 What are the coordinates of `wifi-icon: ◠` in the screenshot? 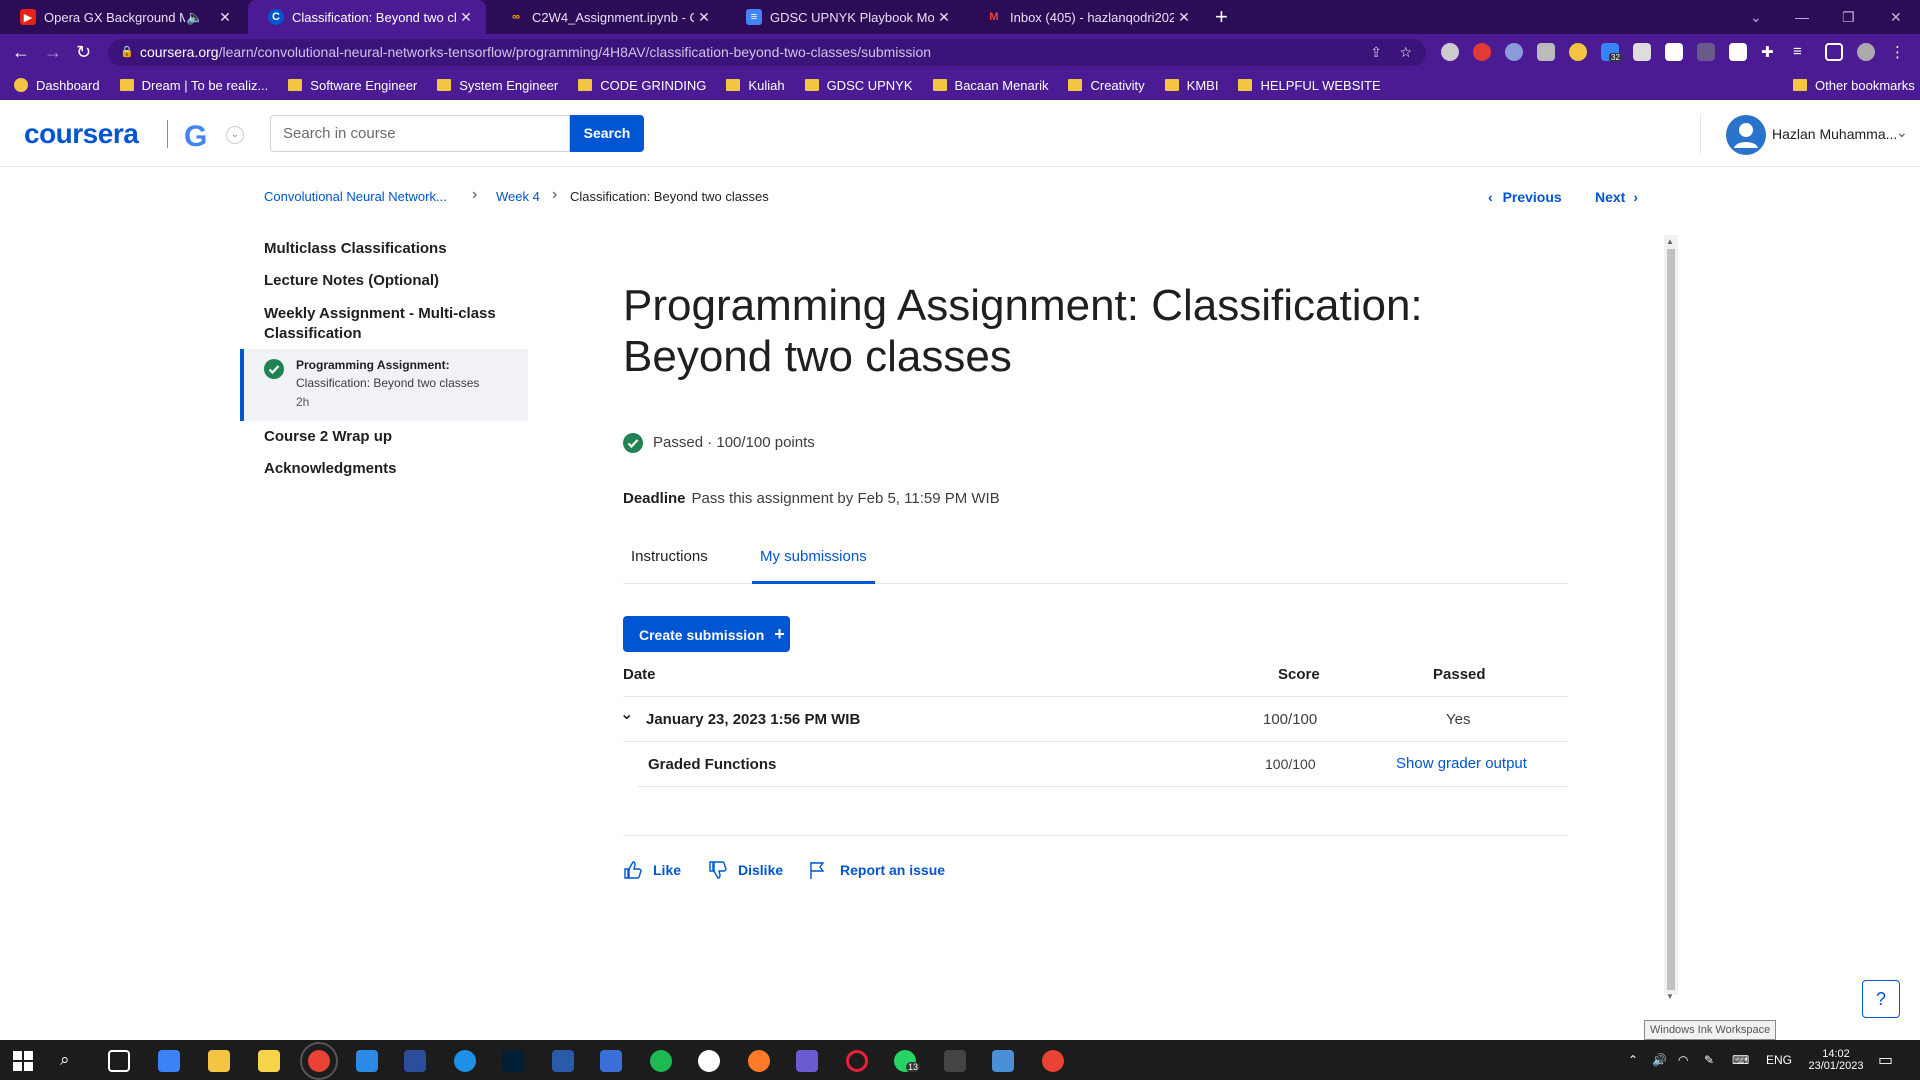 It's located at (1683, 1060).